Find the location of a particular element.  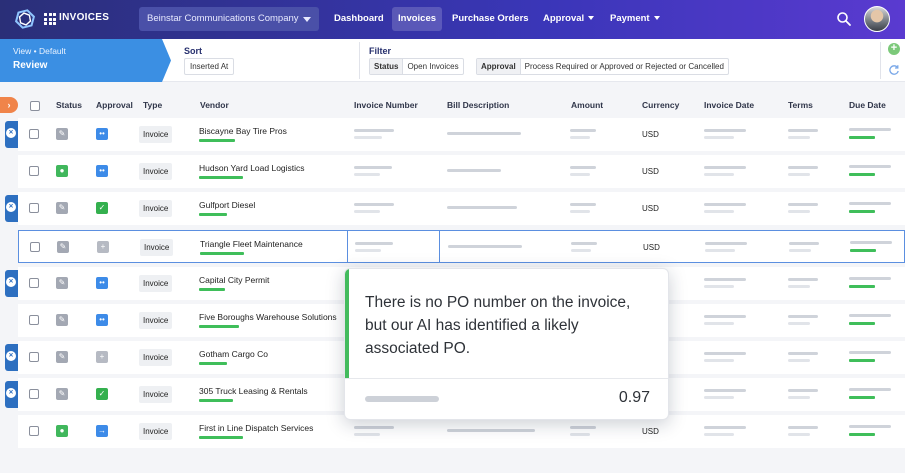

column-header: Invoice Date is located at coordinates (729, 105).